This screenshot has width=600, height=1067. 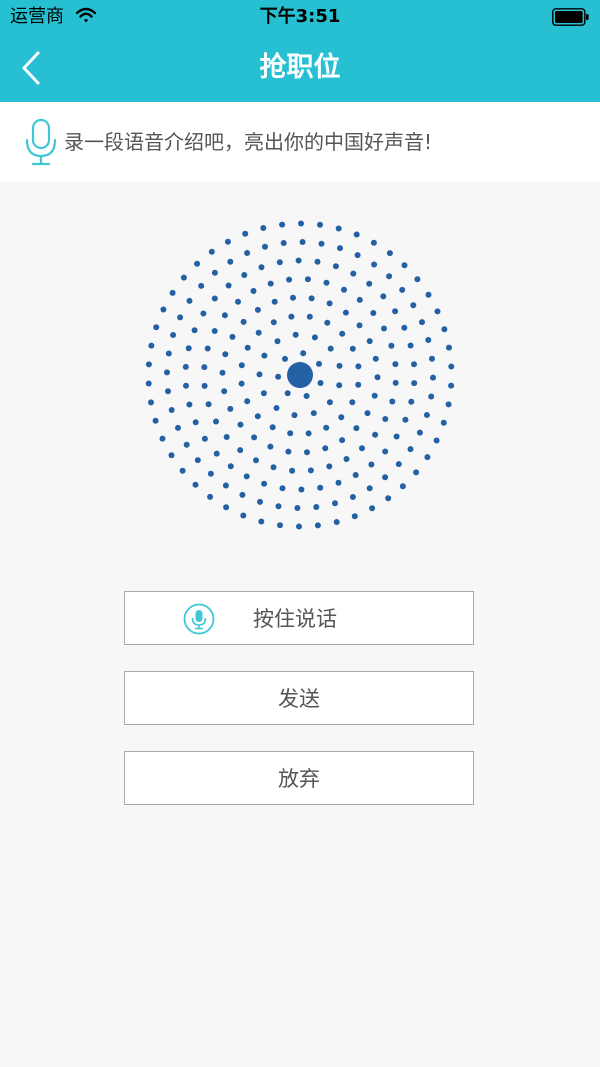 What do you see at coordinates (299, 698) in the screenshot?
I see `send-button: 发送` at bounding box center [299, 698].